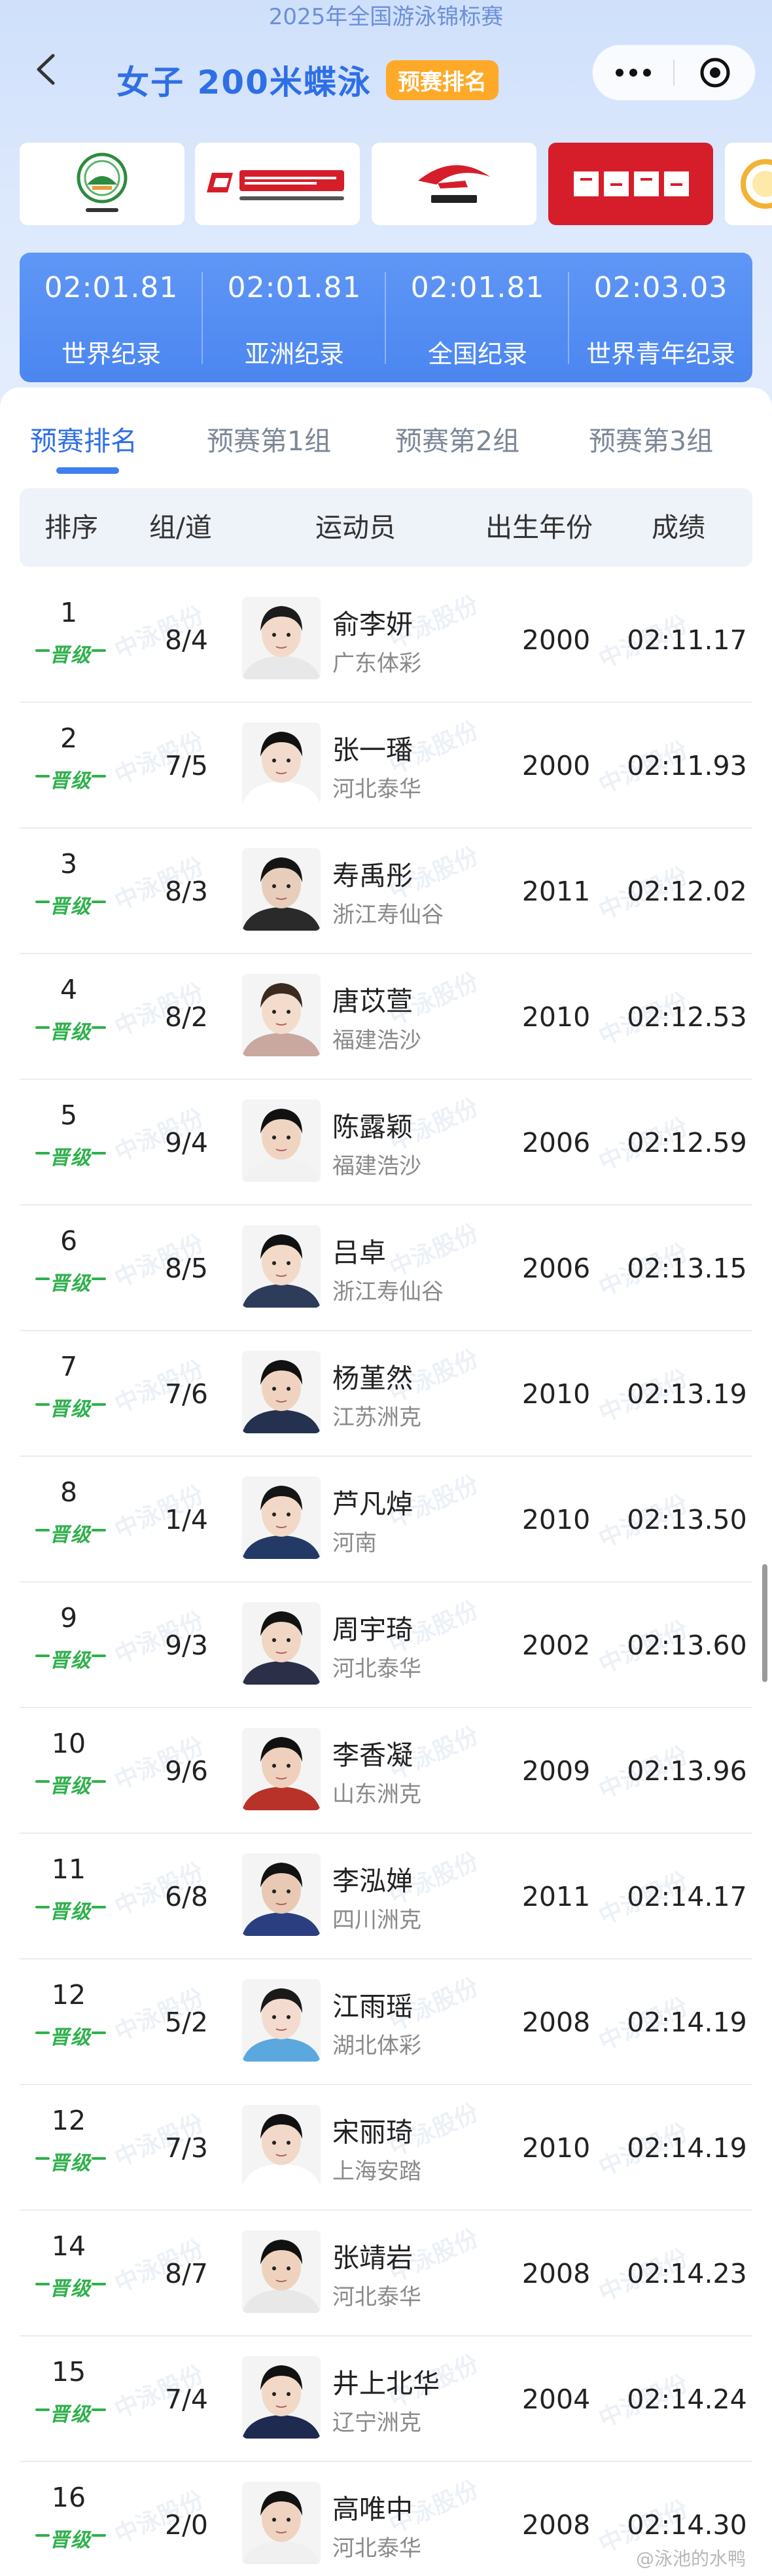 Image resolution: width=772 pixels, height=2576 pixels. I want to click on header-birth-year: 出生年份, so click(539, 527).